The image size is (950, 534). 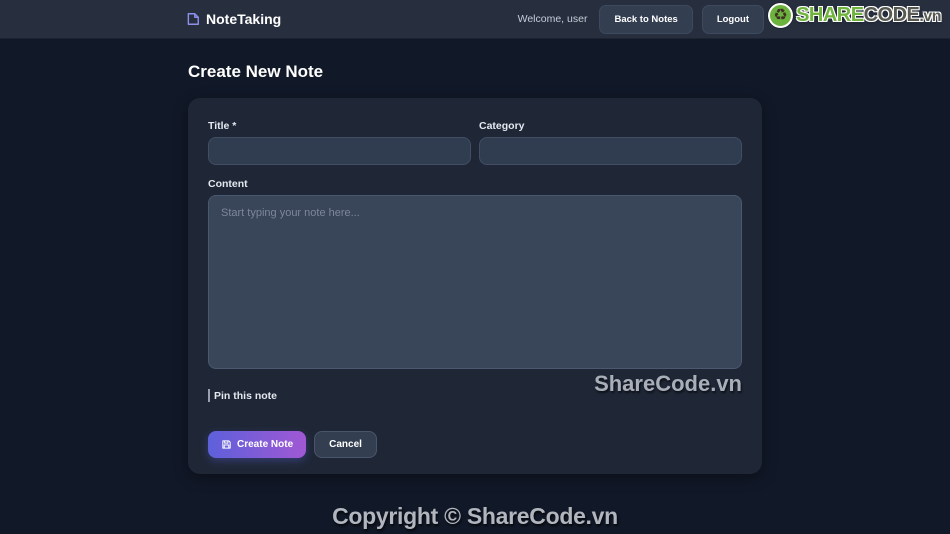 What do you see at coordinates (610, 151) in the screenshot?
I see `category-input` at bounding box center [610, 151].